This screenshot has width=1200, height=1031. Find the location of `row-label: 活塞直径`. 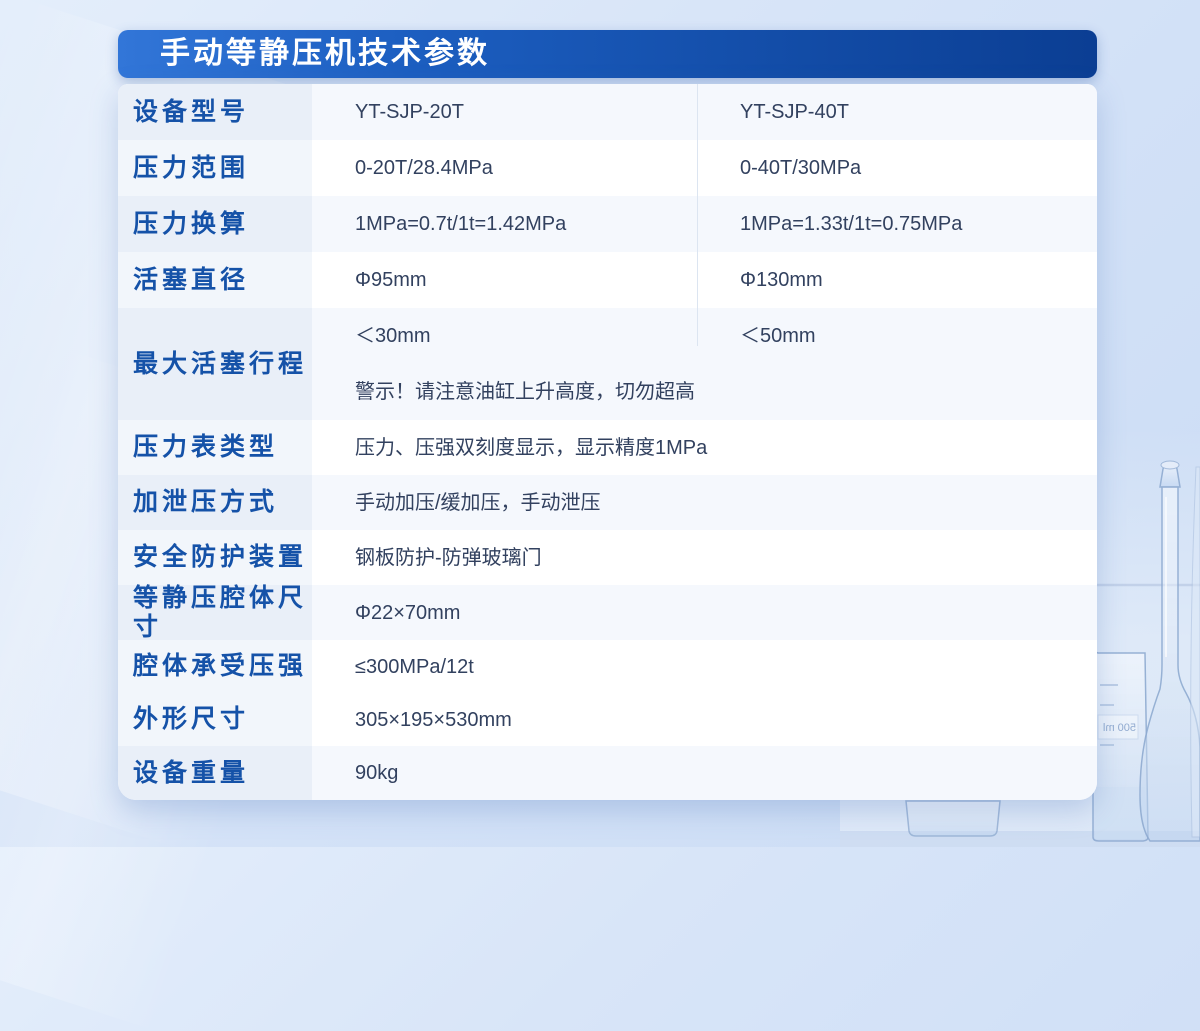

row-label: 活塞直径 is located at coordinates (191, 279).